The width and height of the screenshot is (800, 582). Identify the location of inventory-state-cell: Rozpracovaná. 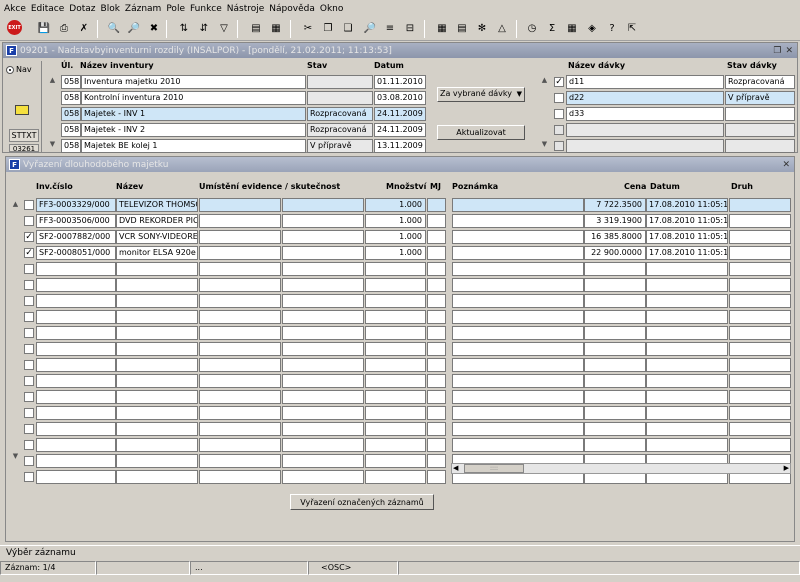
(340, 114).